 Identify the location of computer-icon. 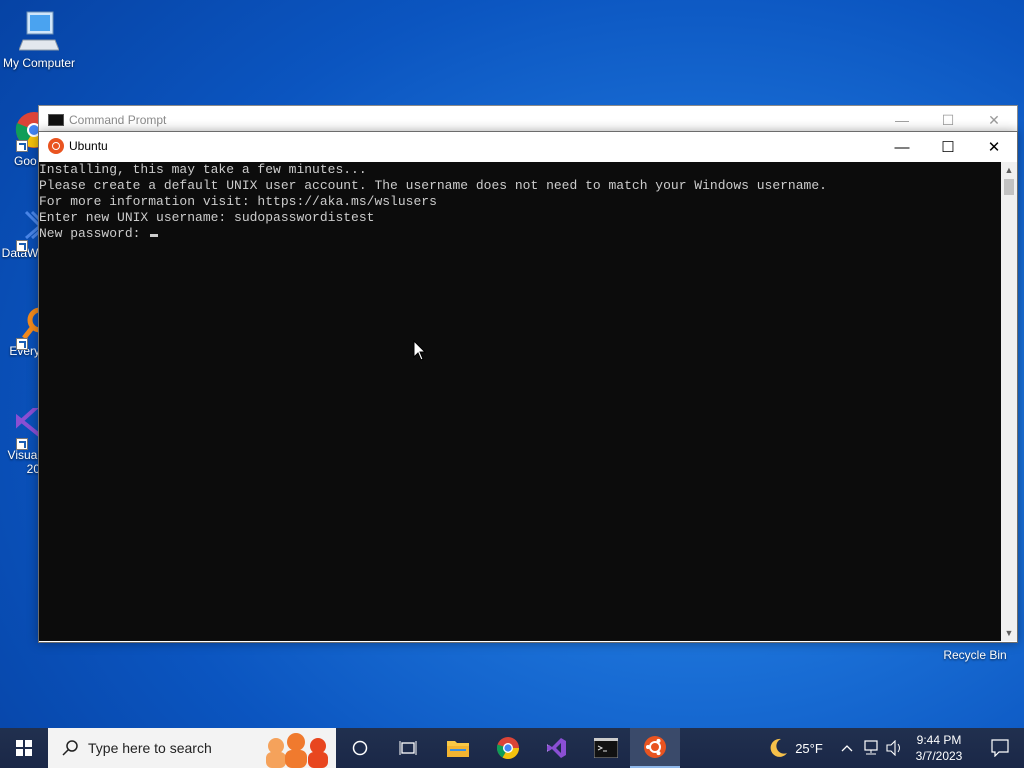
(39, 31).